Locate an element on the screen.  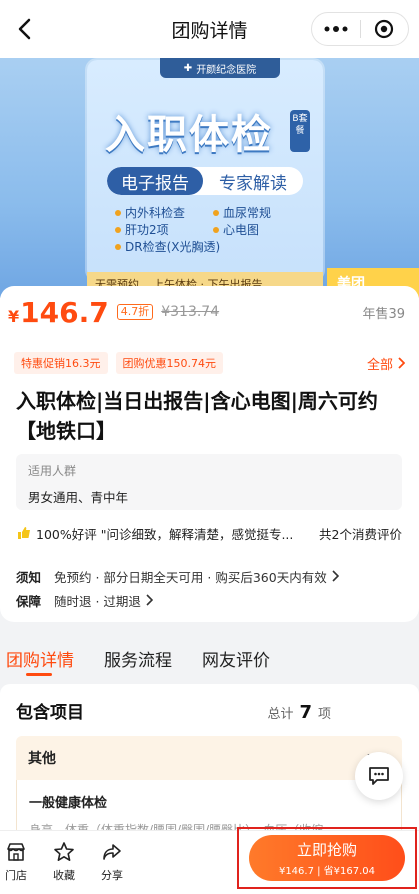
price-value: 146.7 is located at coordinates (64, 312).